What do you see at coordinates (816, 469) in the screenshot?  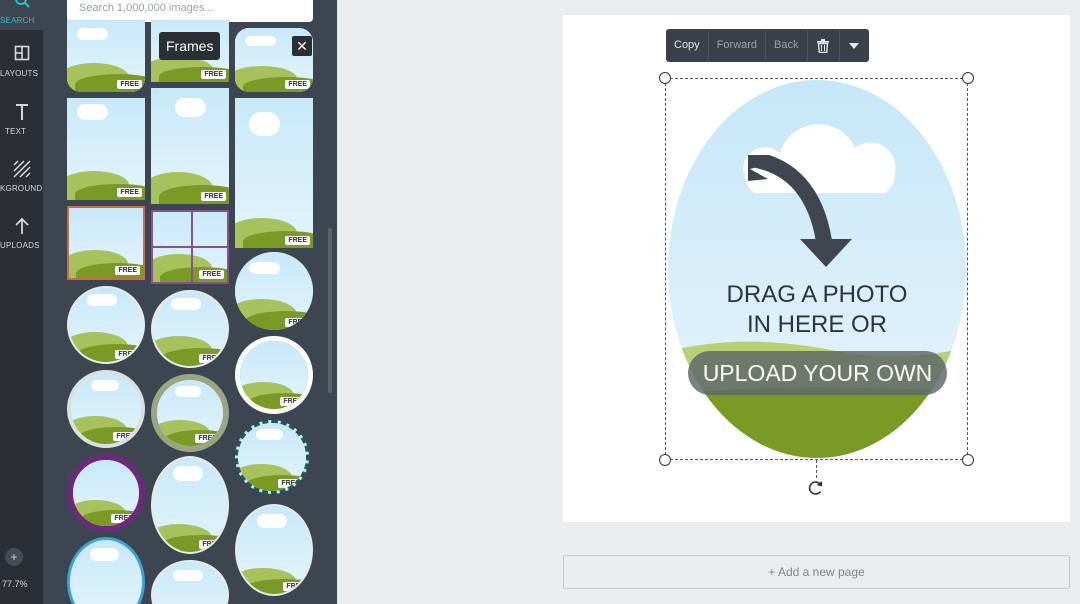 I see `rotate-stem` at bounding box center [816, 469].